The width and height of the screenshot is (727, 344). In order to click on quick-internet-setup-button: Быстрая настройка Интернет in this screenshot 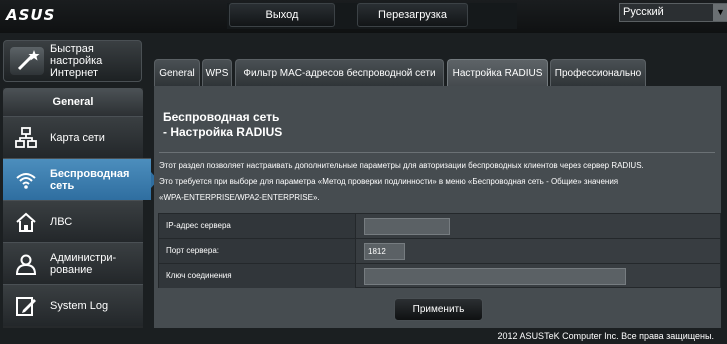, I will do `click(72, 61)`.